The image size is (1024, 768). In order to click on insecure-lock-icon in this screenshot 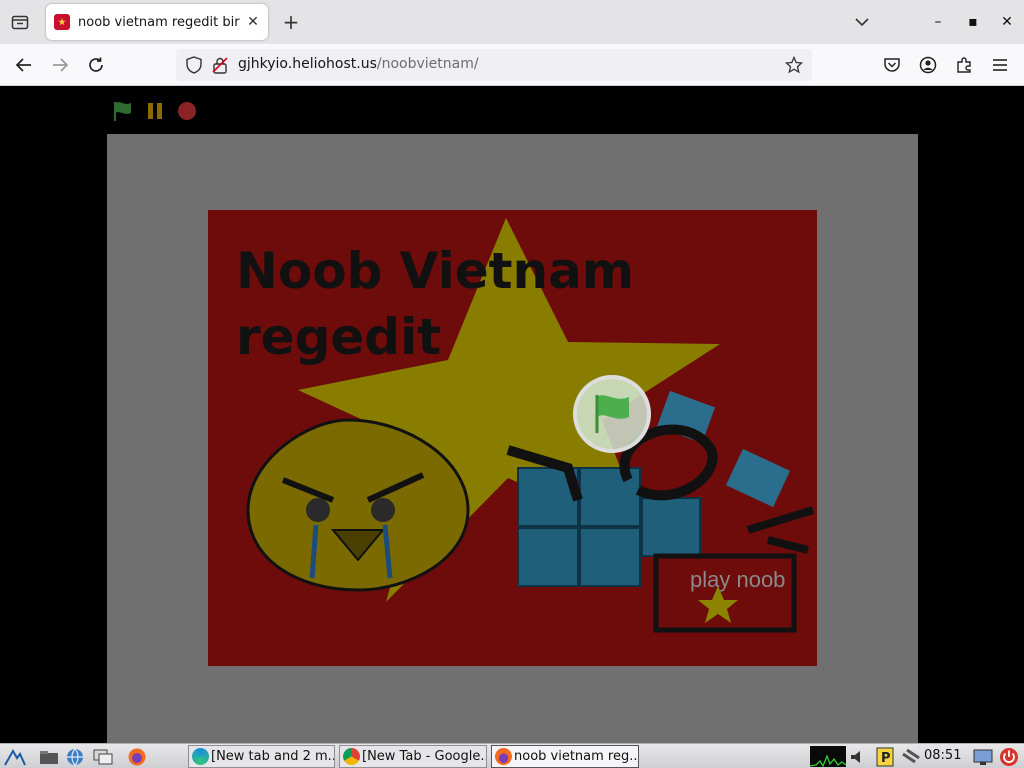, I will do `click(220, 65)`.